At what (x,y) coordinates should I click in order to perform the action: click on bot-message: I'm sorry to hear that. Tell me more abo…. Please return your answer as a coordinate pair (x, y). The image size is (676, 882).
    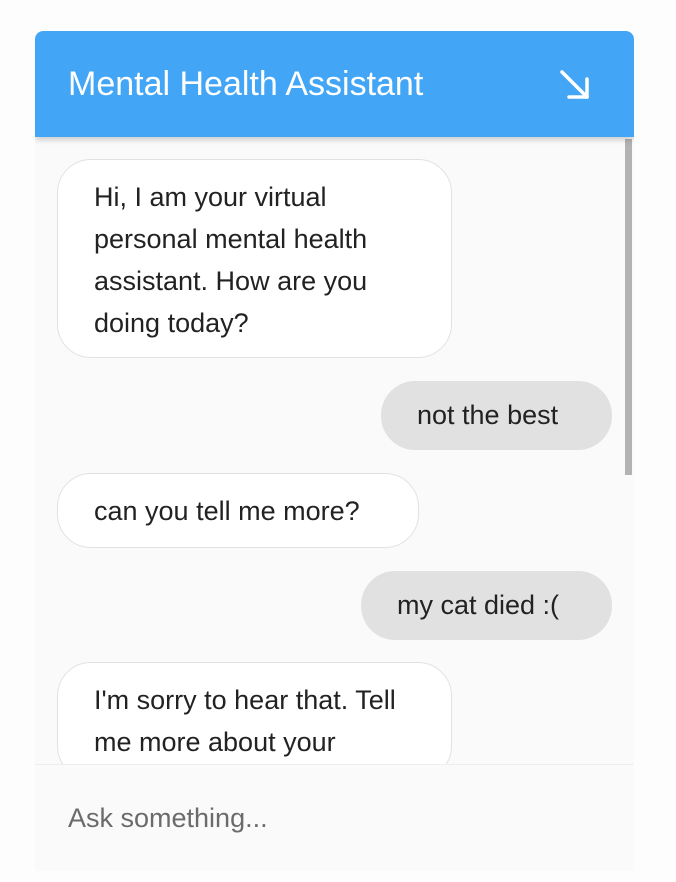
    Looking at the image, I should click on (254, 713).